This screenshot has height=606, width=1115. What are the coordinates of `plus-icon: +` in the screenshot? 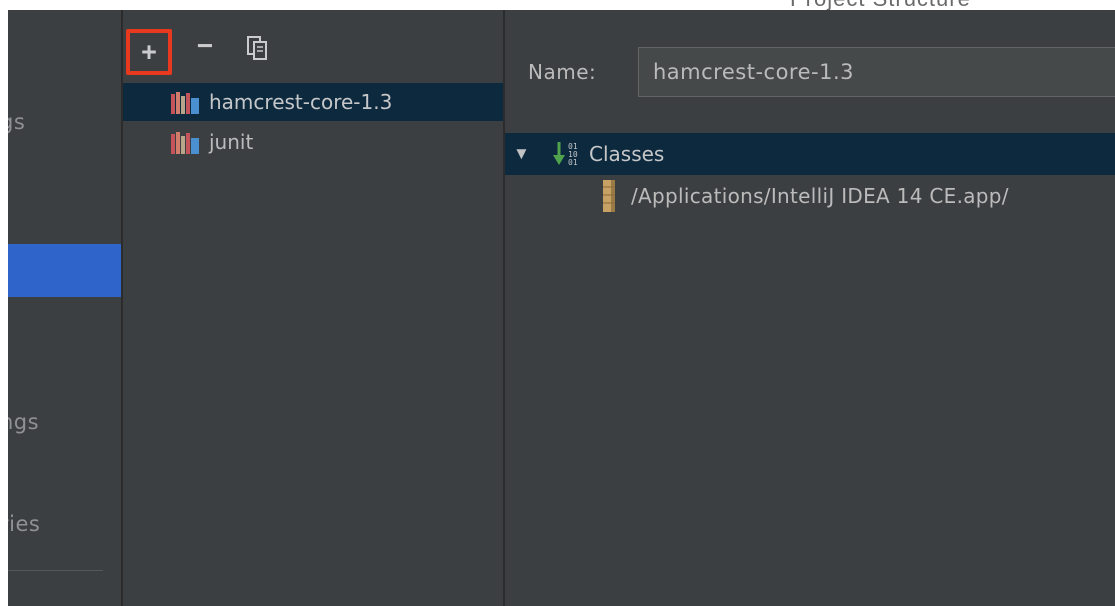 It's located at (149, 51).